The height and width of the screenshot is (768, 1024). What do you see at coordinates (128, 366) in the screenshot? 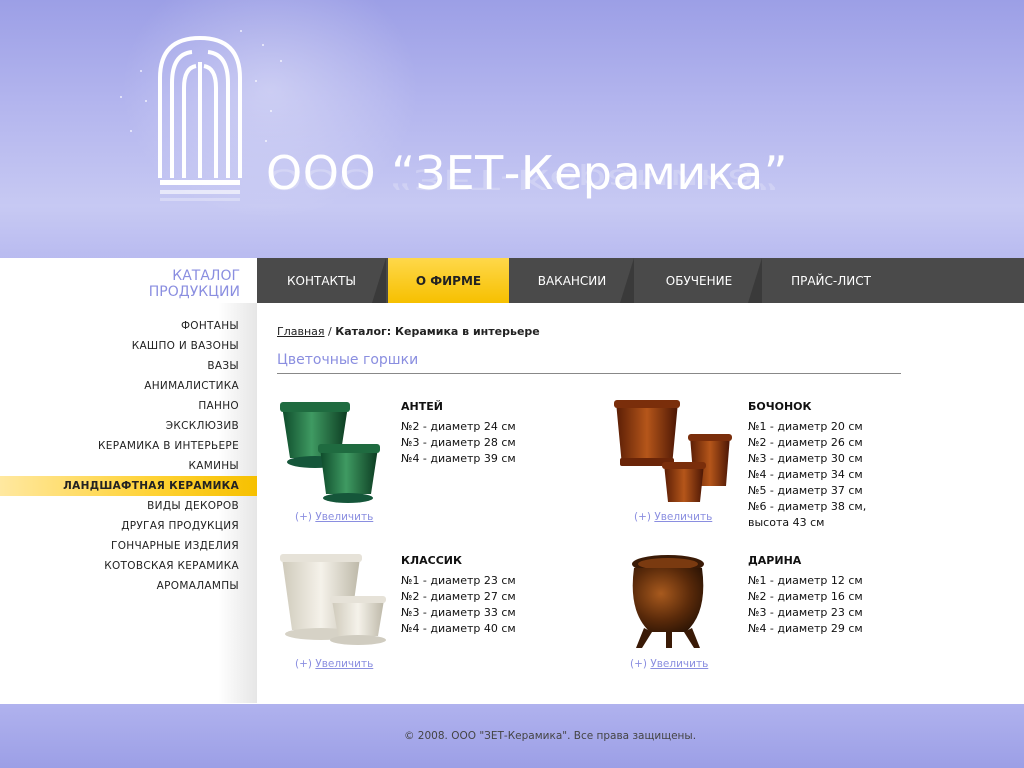
I see `sidebar-item-vases: ВАЗЫ` at bounding box center [128, 366].